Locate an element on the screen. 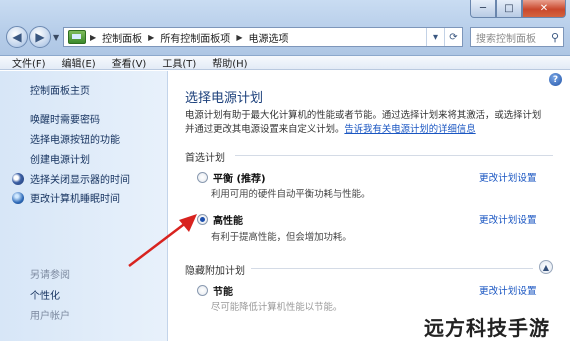 This screenshot has height=341, width=570. collapse-chevron-up-icon: ▲ is located at coordinates (546, 267).